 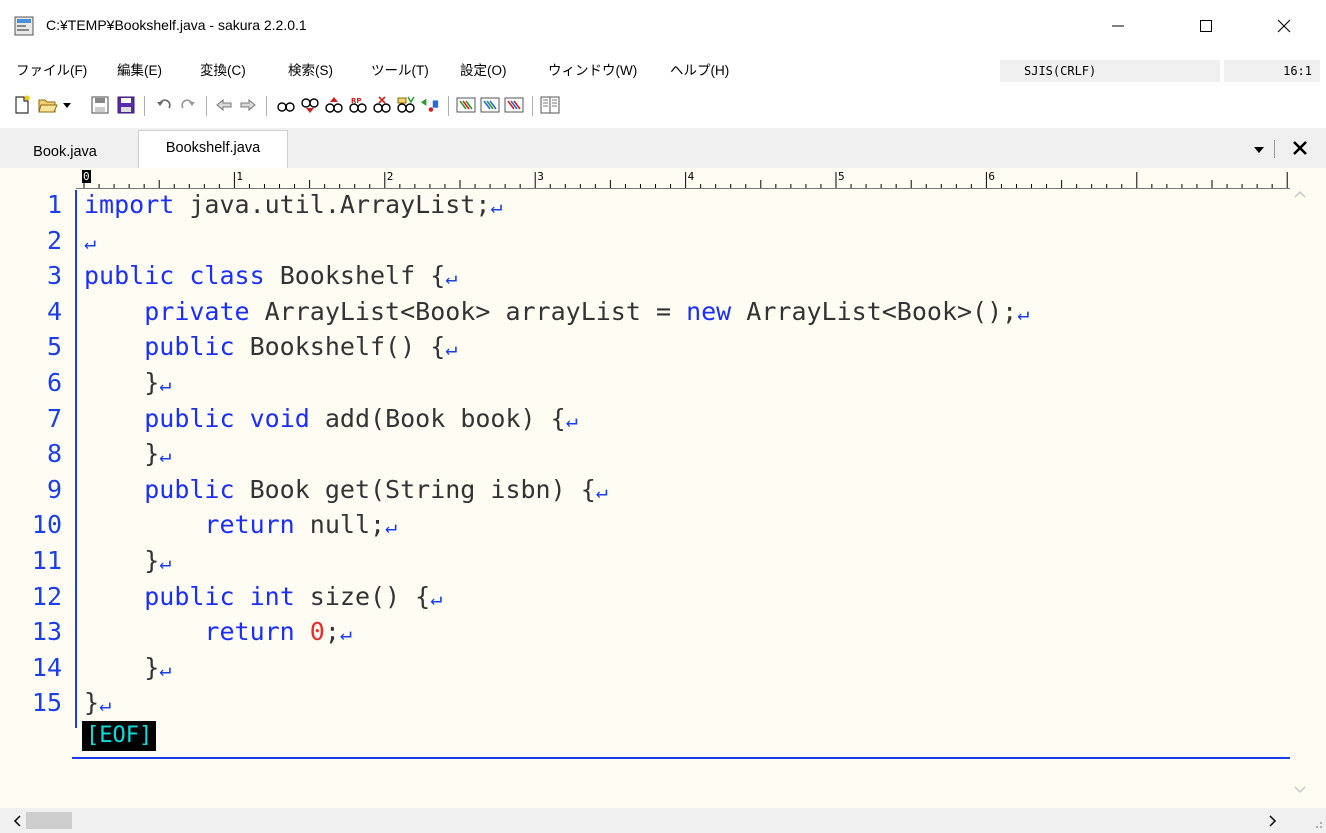 I want to click on menu-settings: 設定(O), so click(x=483, y=69).